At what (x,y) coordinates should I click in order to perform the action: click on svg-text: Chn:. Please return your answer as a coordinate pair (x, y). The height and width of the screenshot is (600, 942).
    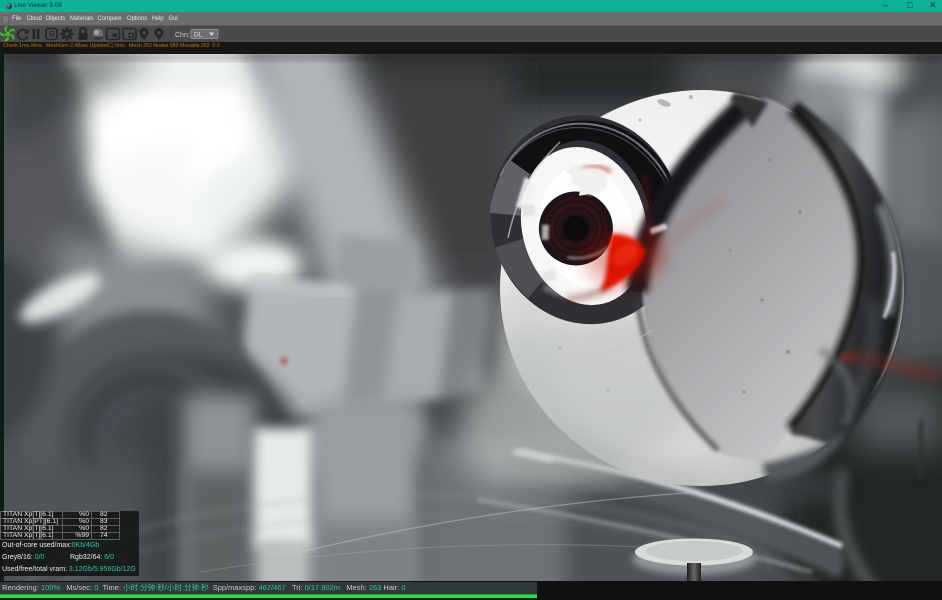
    Looking at the image, I should click on (182, 35).